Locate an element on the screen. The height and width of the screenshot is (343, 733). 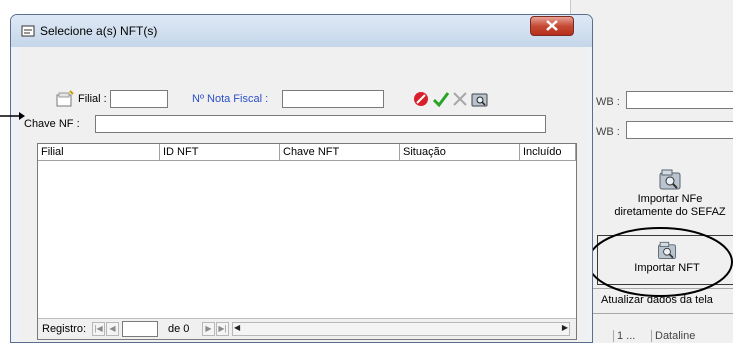
separator is located at coordinates (662, 313).